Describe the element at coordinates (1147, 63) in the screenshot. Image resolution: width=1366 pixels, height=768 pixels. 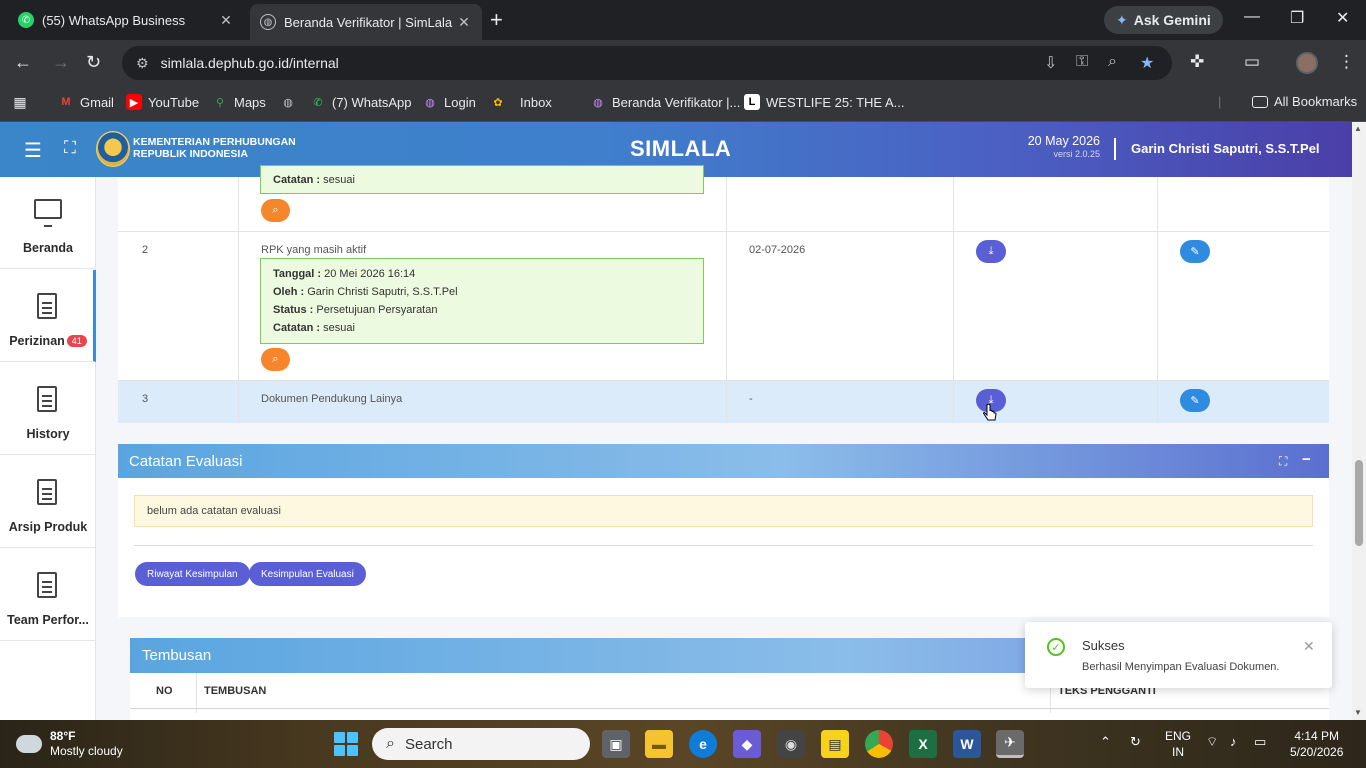
I see `bookmark-star-icon: ★` at that location.